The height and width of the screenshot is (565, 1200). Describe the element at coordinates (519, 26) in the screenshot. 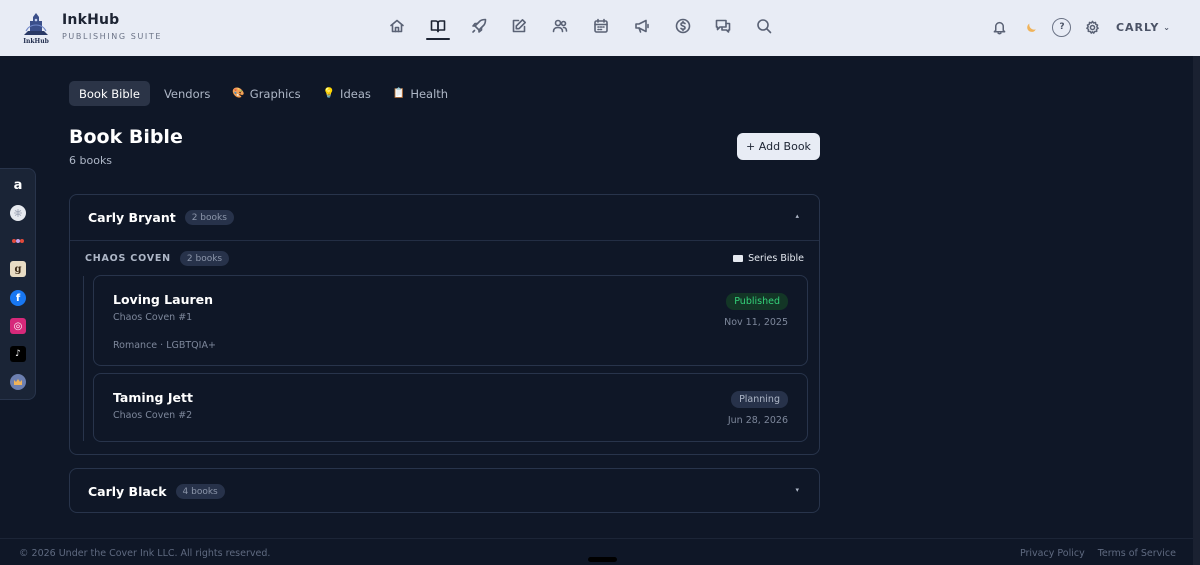

I see `nav-write` at that location.